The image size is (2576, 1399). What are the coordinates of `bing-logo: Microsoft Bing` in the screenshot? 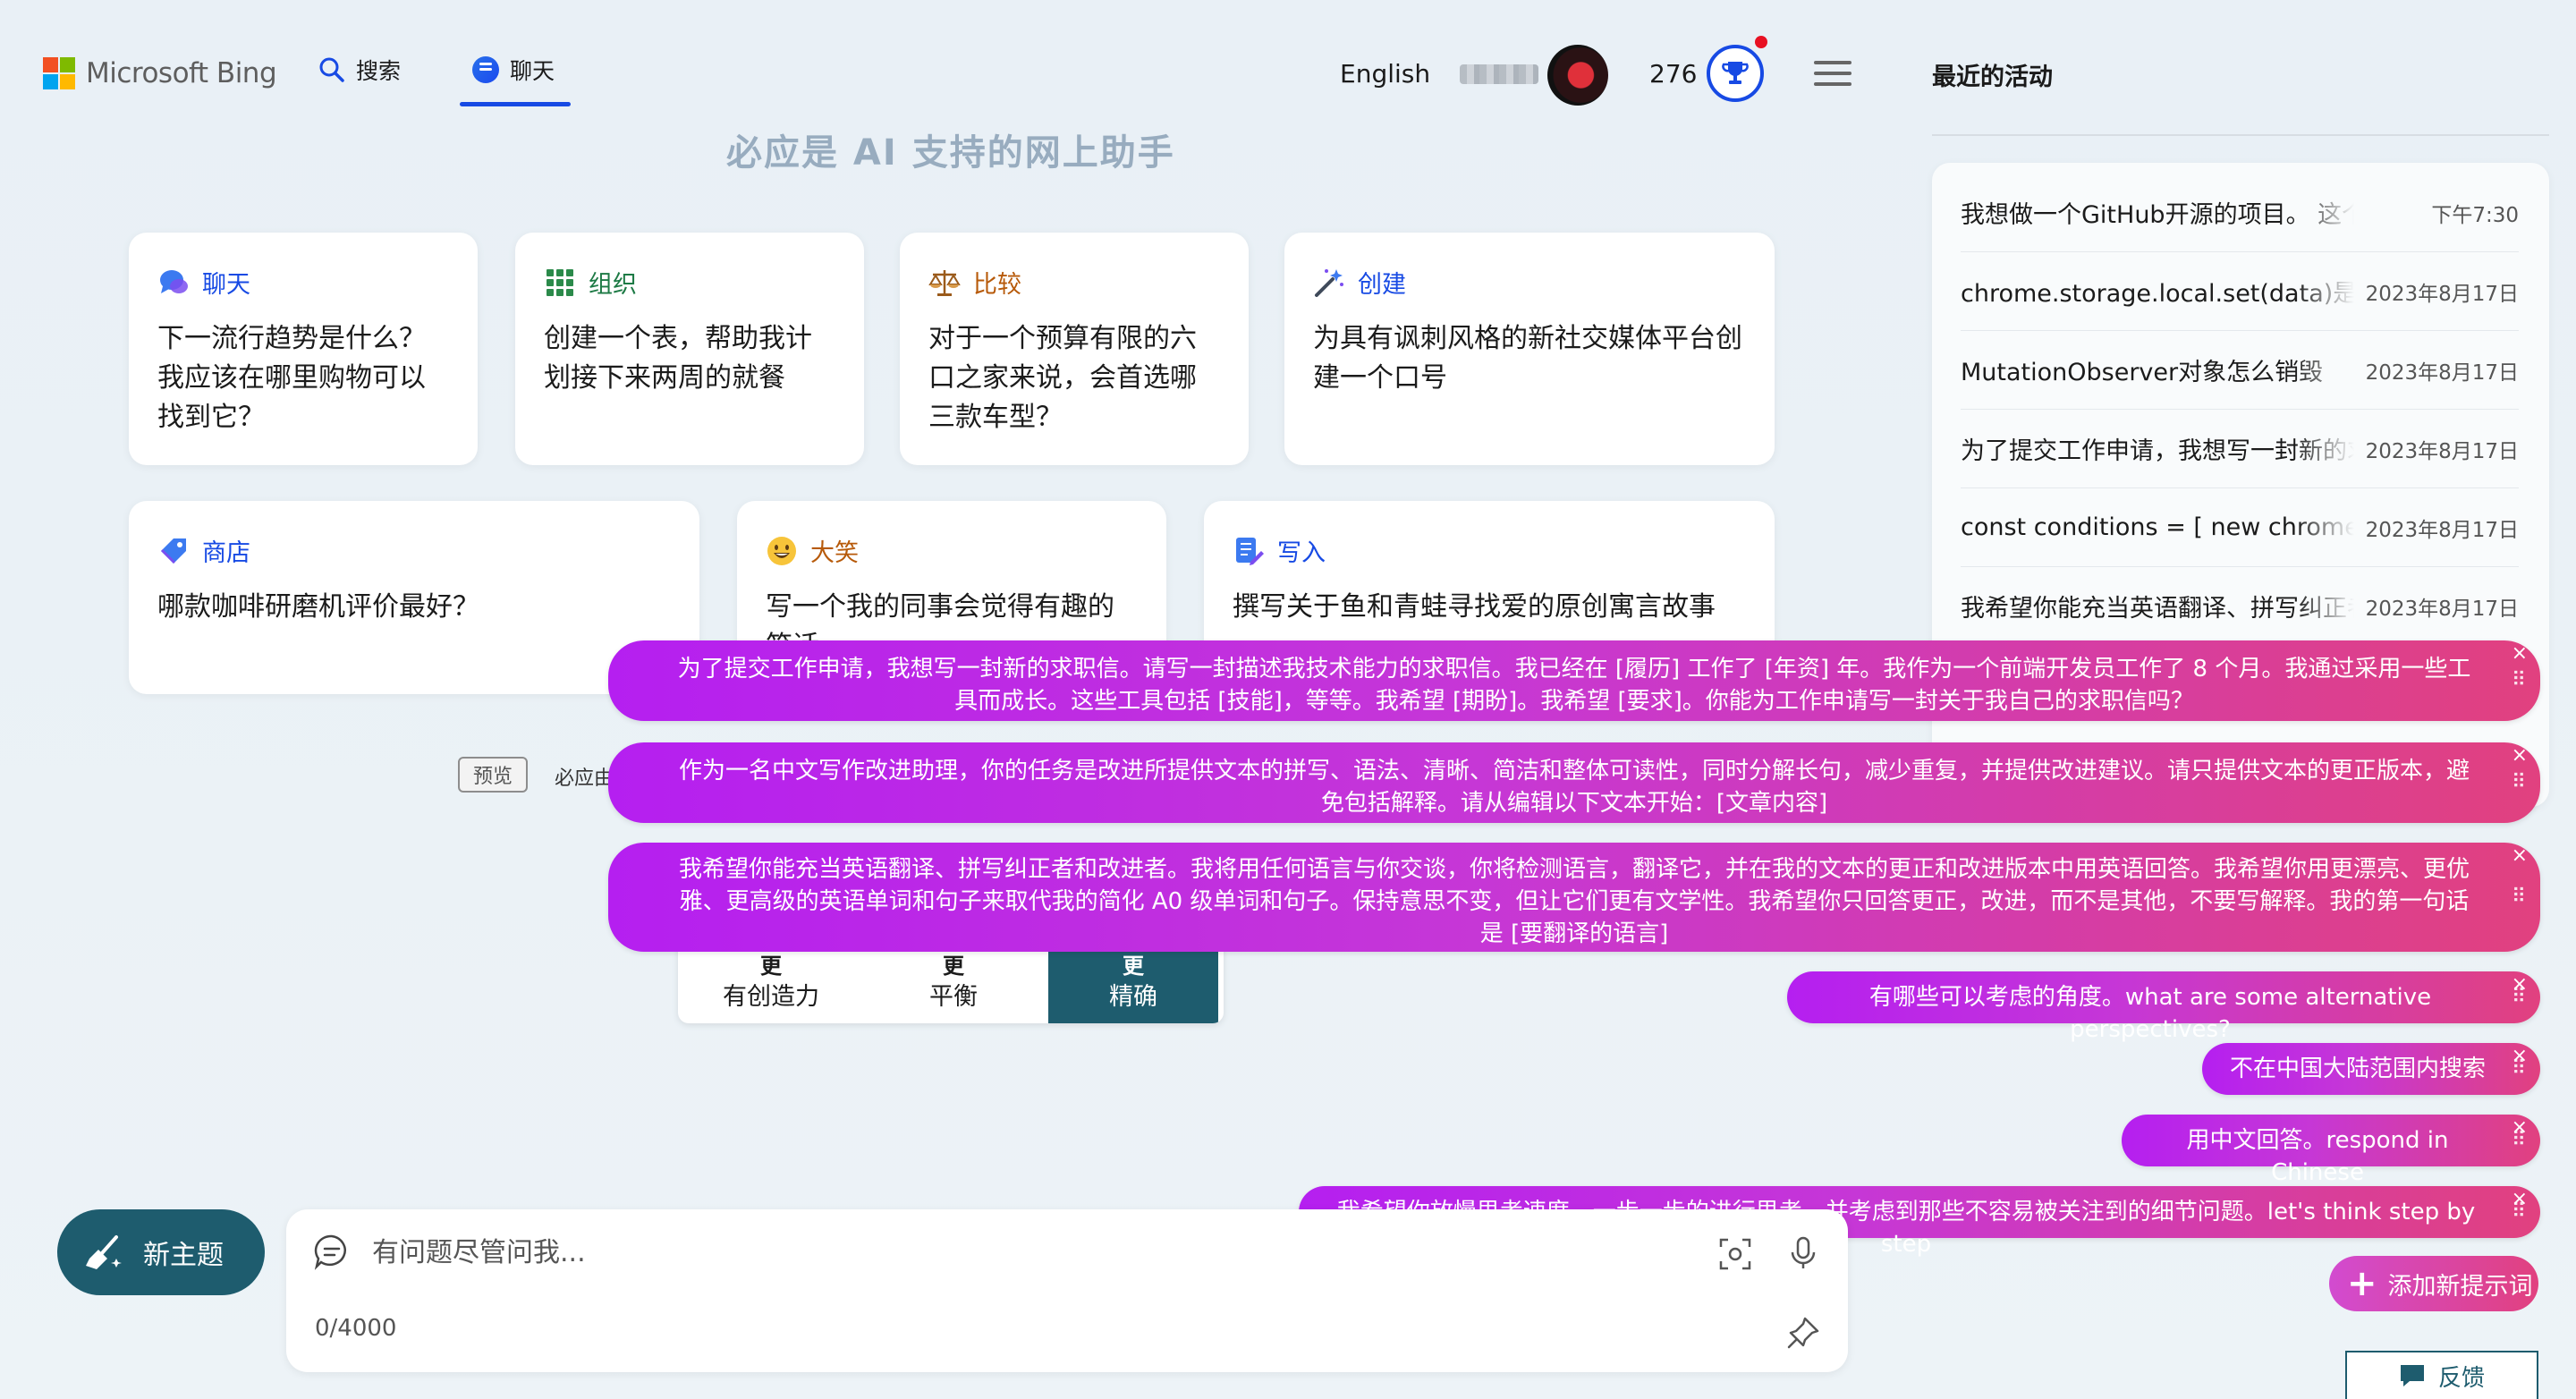 It's located at (160, 73).